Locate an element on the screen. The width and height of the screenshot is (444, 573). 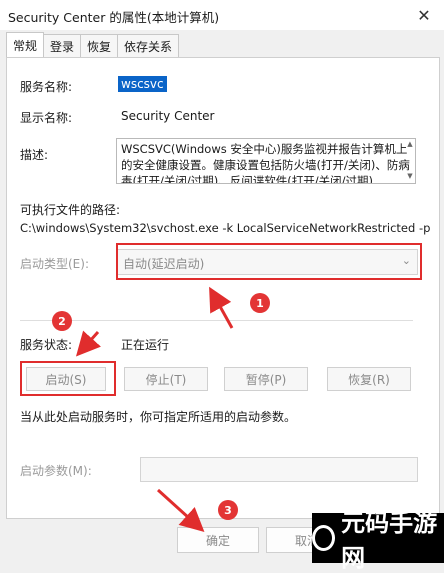
startup-type-label: 启动类型(E): is located at coordinates (54, 264).